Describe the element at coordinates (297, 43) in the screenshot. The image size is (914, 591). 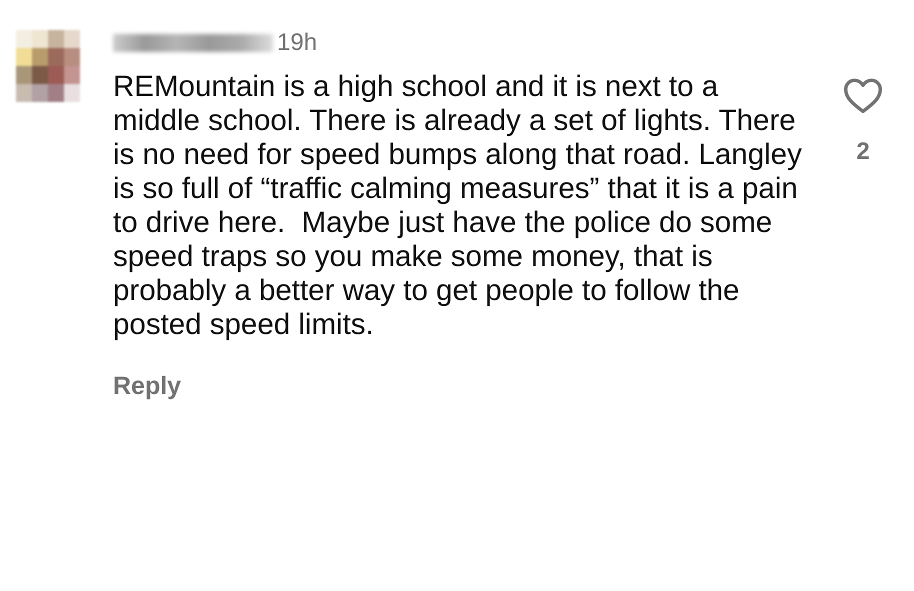
I see `comment-time: 19h` at that location.